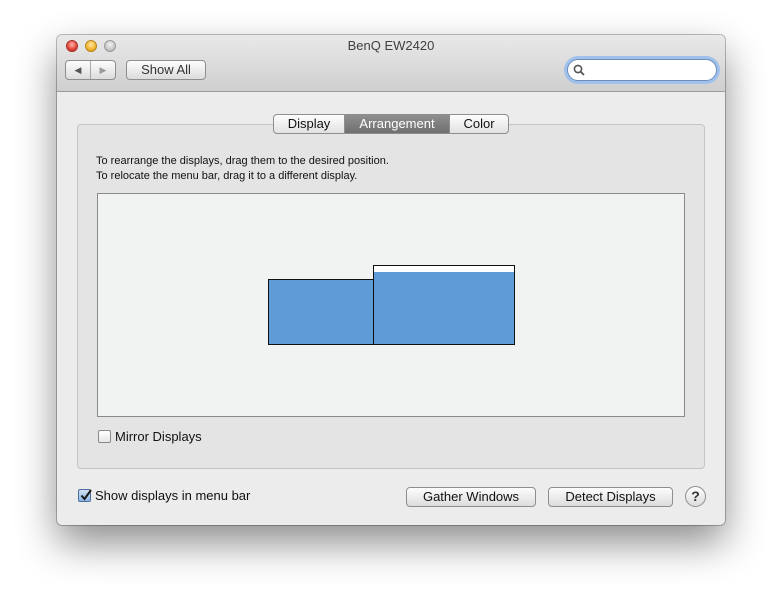 This screenshot has height=605, width=782. What do you see at coordinates (166, 70) in the screenshot?
I see `show-all-button: Show All` at bounding box center [166, 70].